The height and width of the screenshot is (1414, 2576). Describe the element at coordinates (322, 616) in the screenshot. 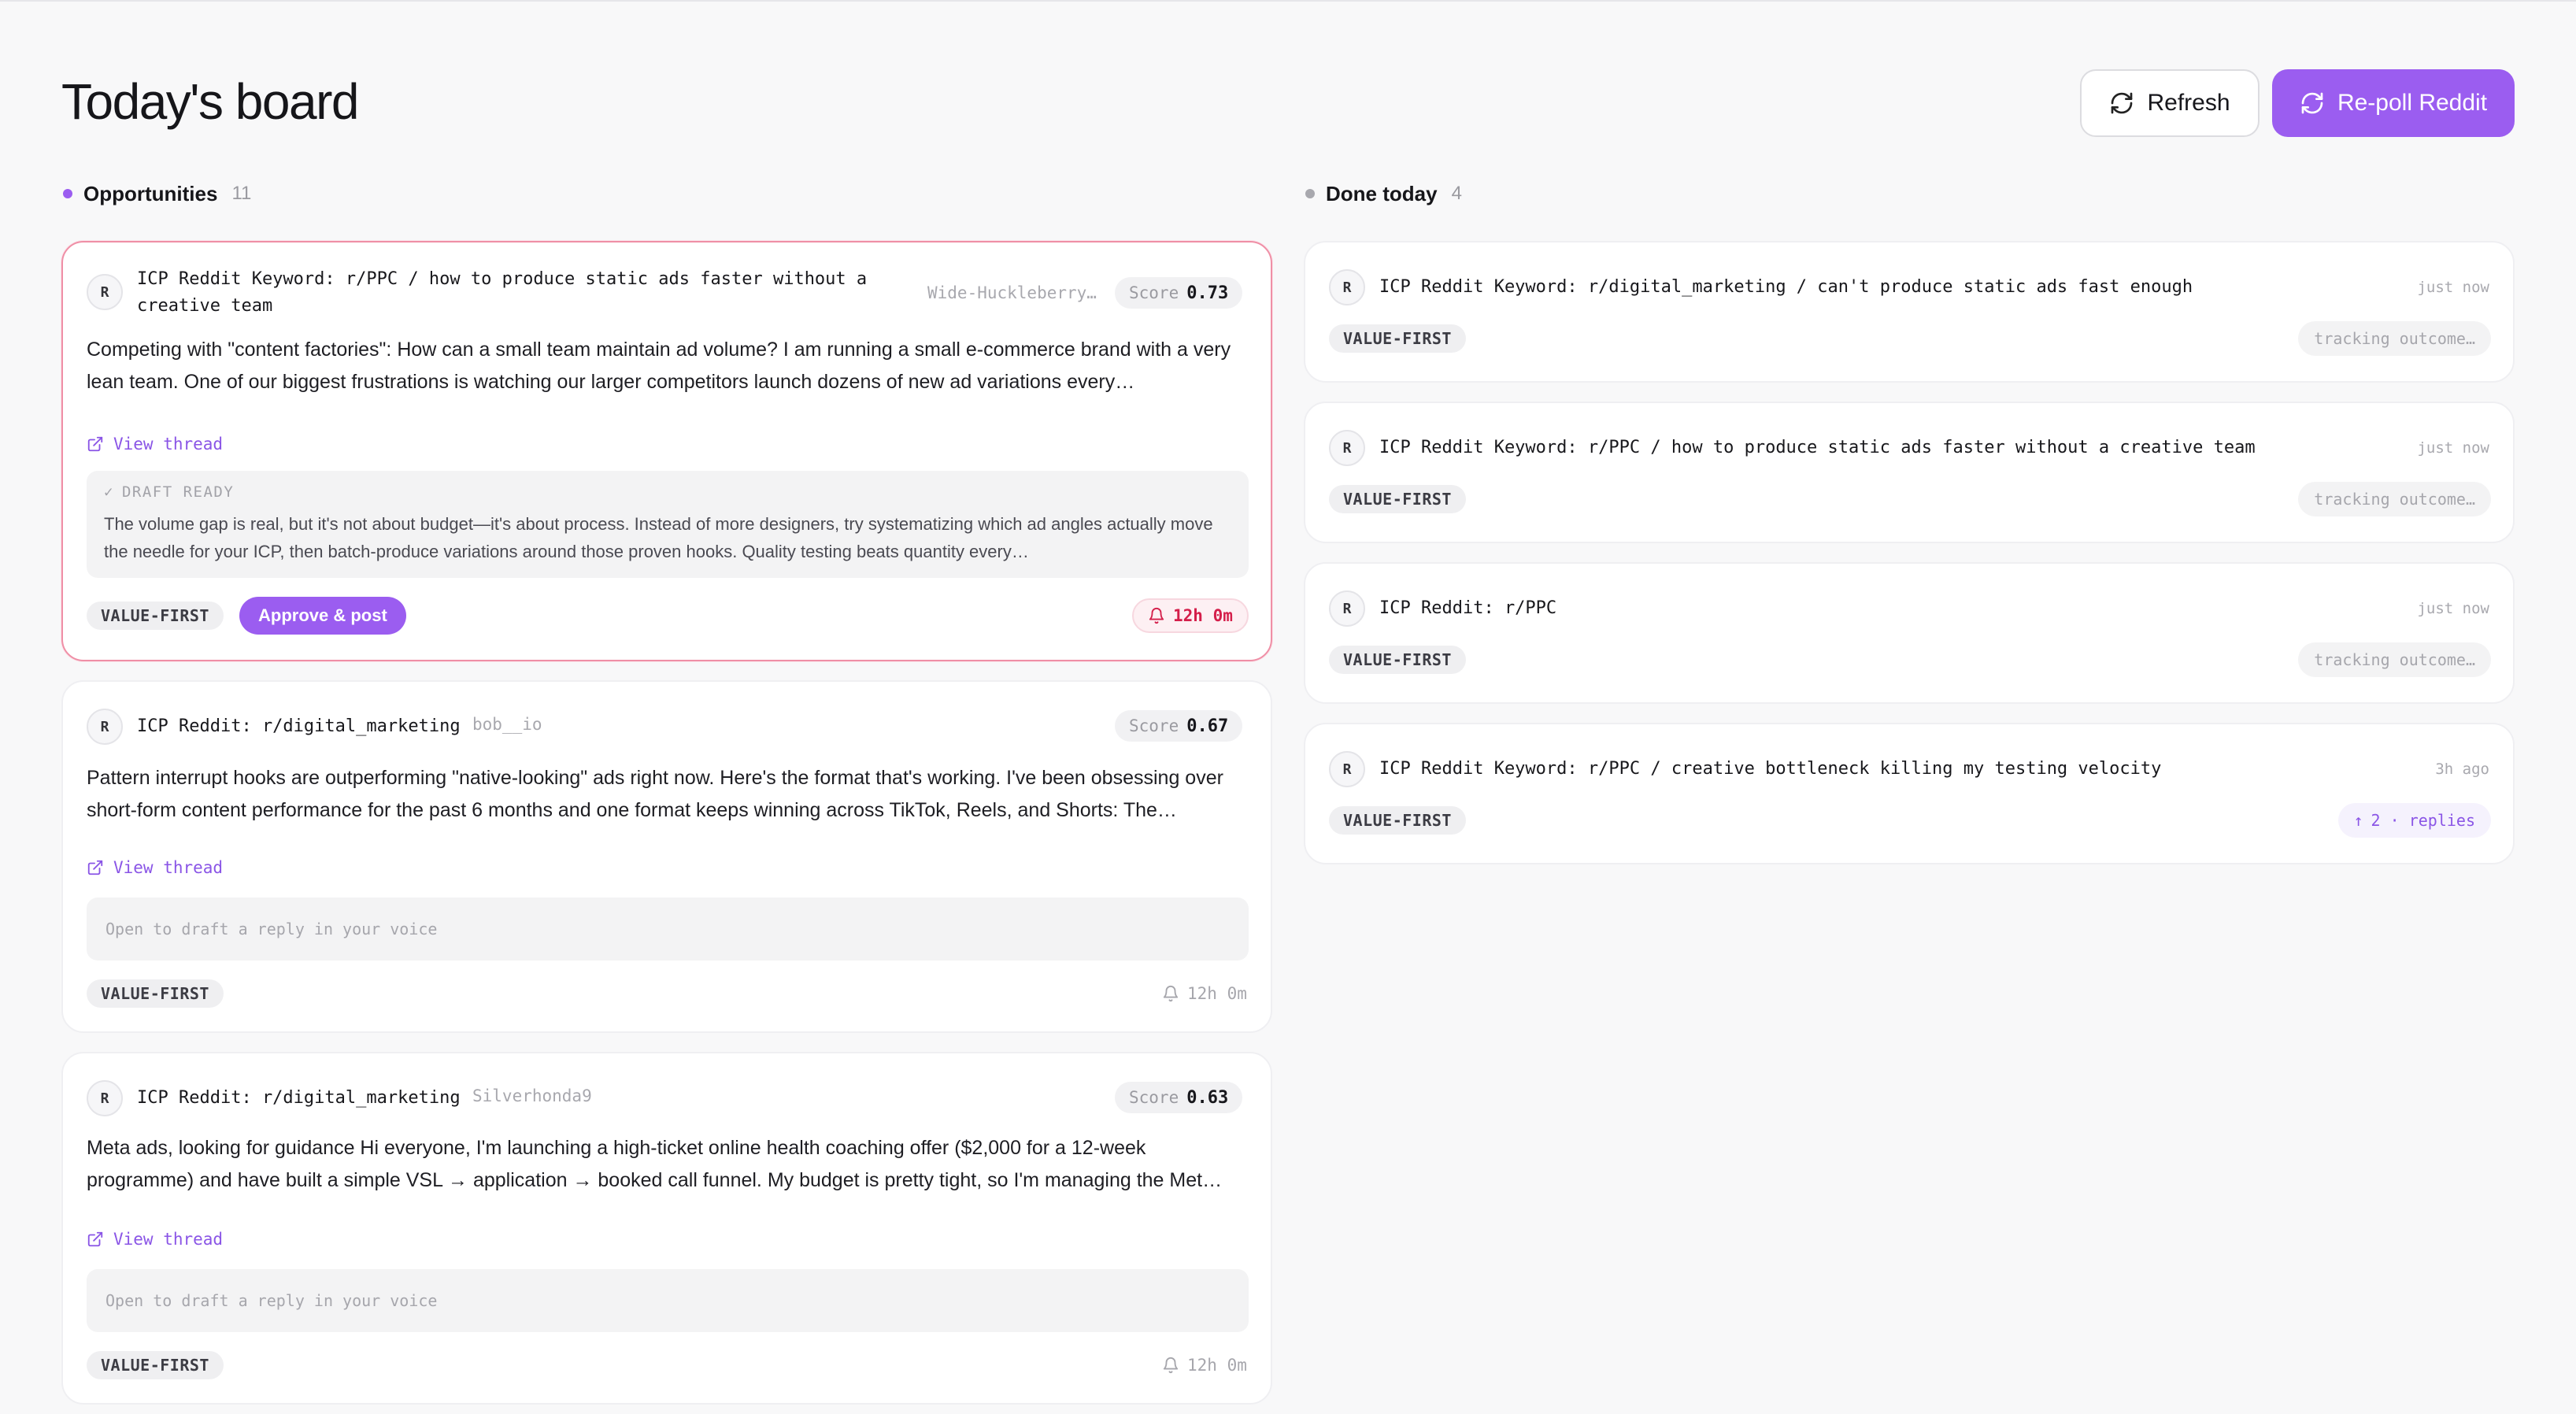

I see `approve-post-button: Approve & post` at that location.